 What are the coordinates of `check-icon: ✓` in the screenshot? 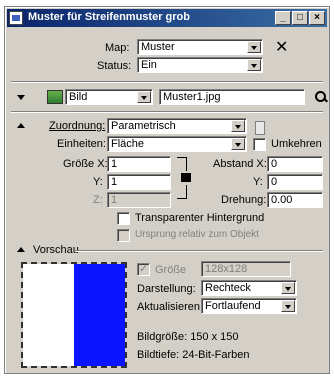 It's located at (144, 269).